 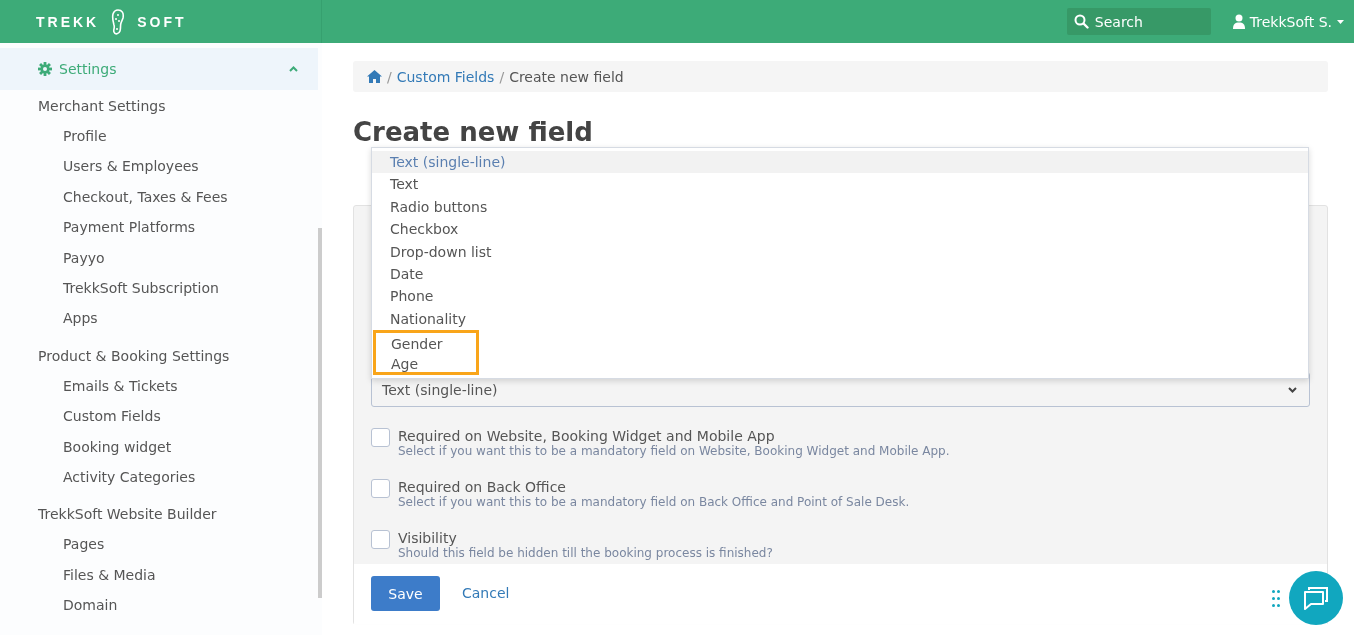 What do you see at coordinates (840, 274) in the screenshot?
I see `dropdown-option: Date` at bounding box center [840, 274].